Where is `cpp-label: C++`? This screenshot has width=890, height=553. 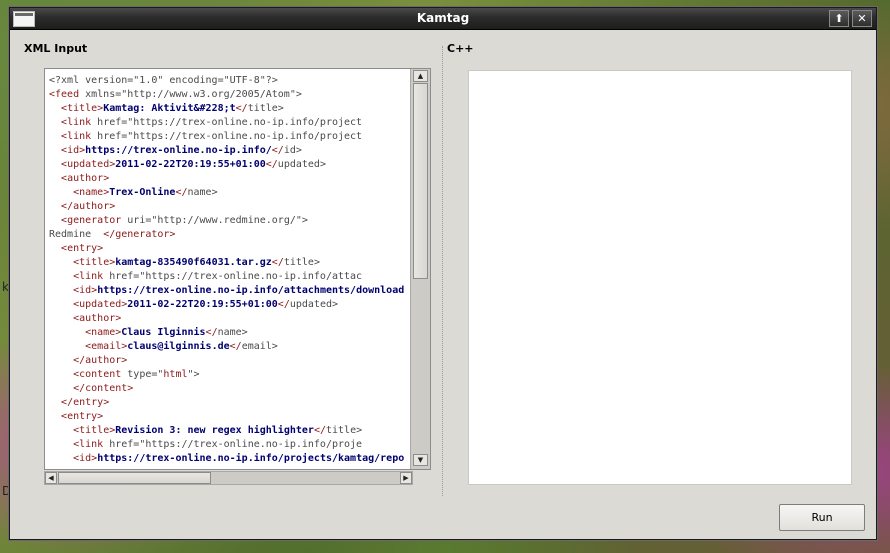 cpp-label: C++ is located at coordinates (460, 48).